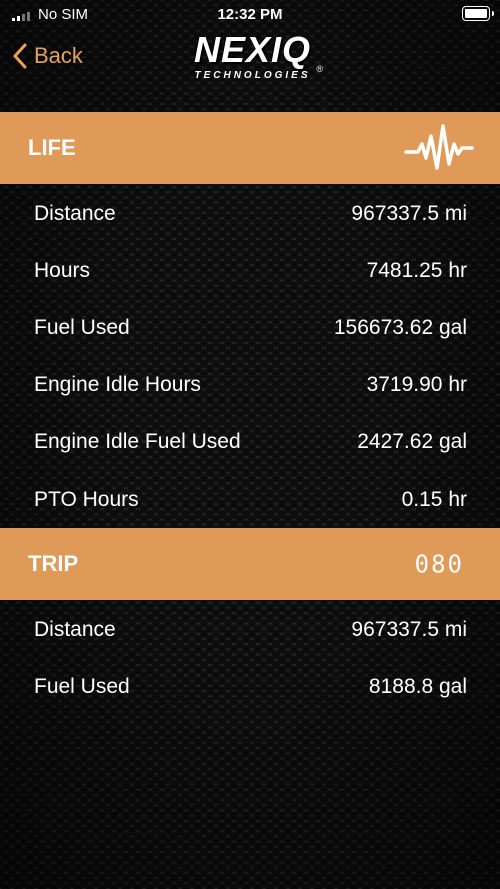 This screenshot has height=889, width=500. What do you see at coordinates (250, 327) in the screenshot?
I see `life-row-fuel-used: Fuel Used 156673.62 gal` at bounding box center [250, 327].